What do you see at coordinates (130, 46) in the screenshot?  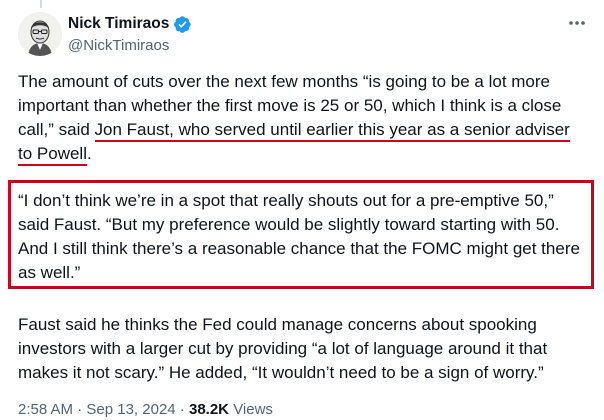 I see `author-handle: @NickTimiraos` at bounding box center [130, 46].